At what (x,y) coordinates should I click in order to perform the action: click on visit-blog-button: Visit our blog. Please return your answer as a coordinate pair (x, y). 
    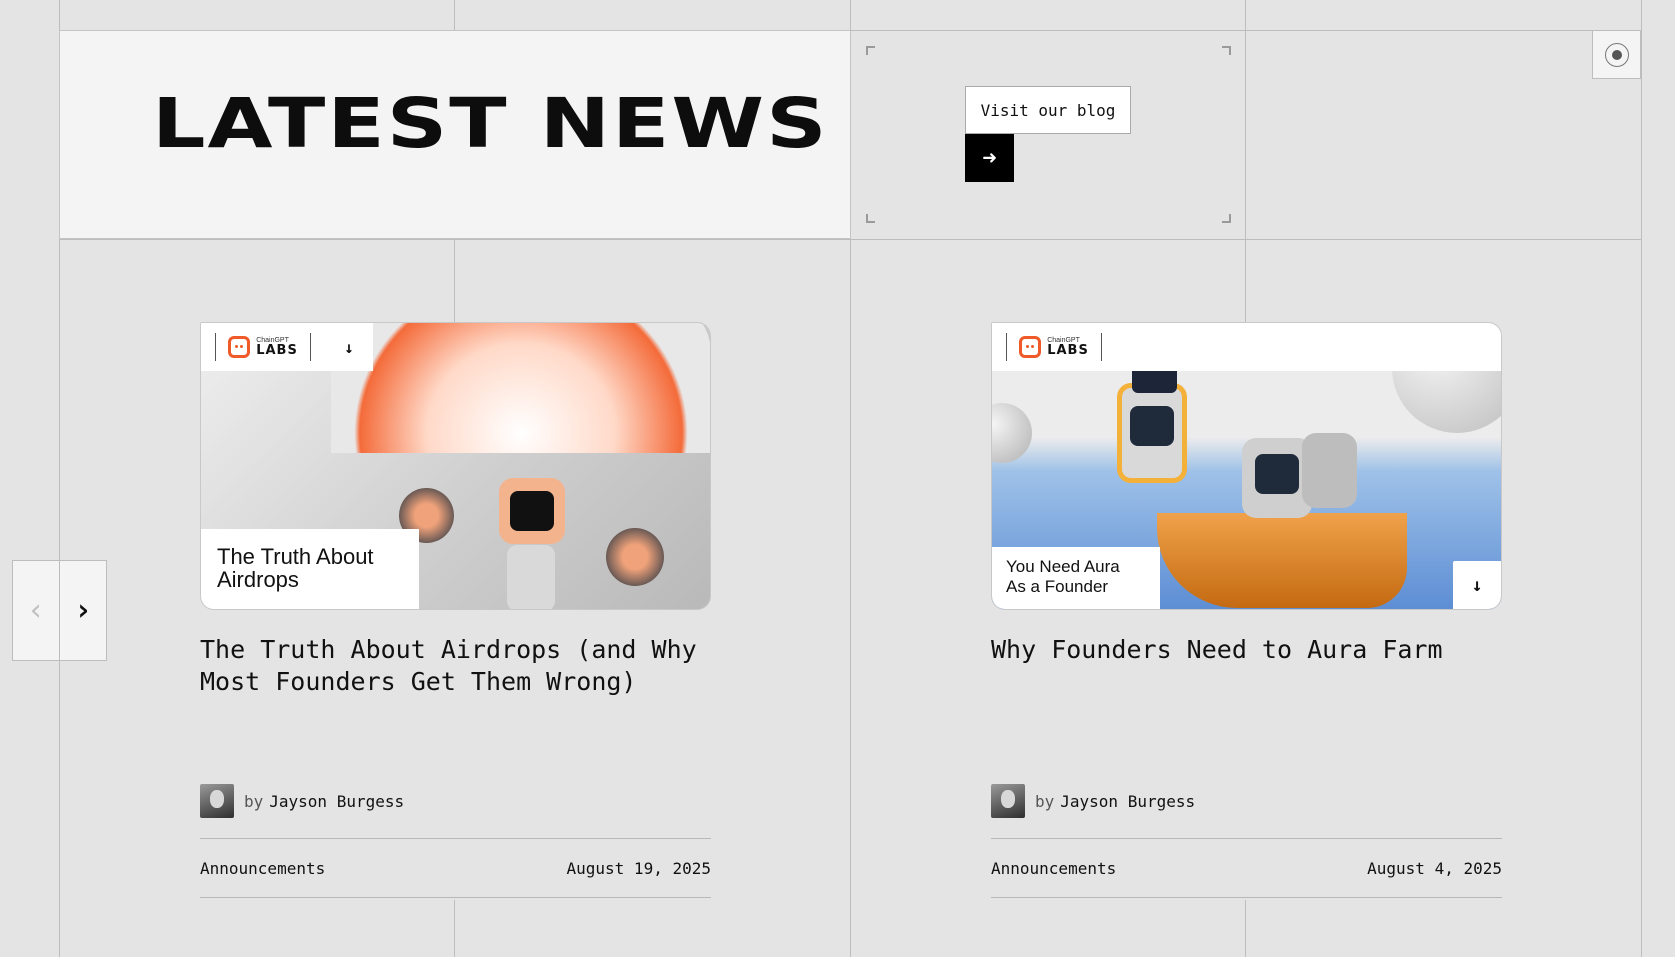
    Looking at the image, I should click on (1048, 110).